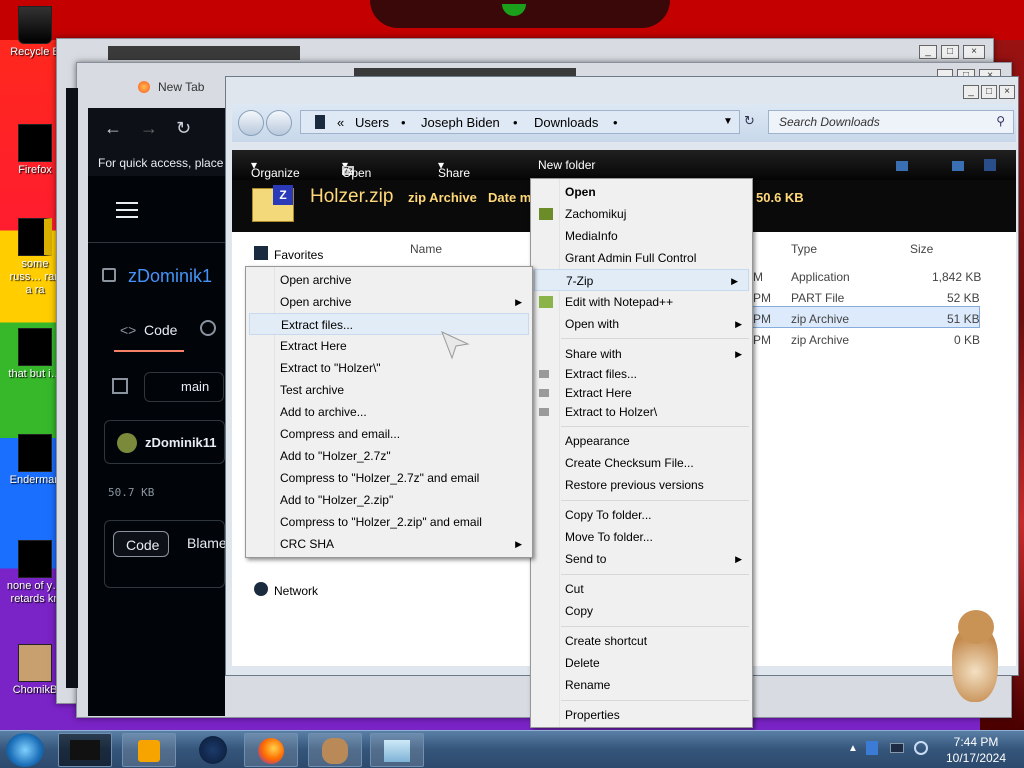  I want to click on menu-item-crc-sha: CRC SHA ▶, so click(389, 544).